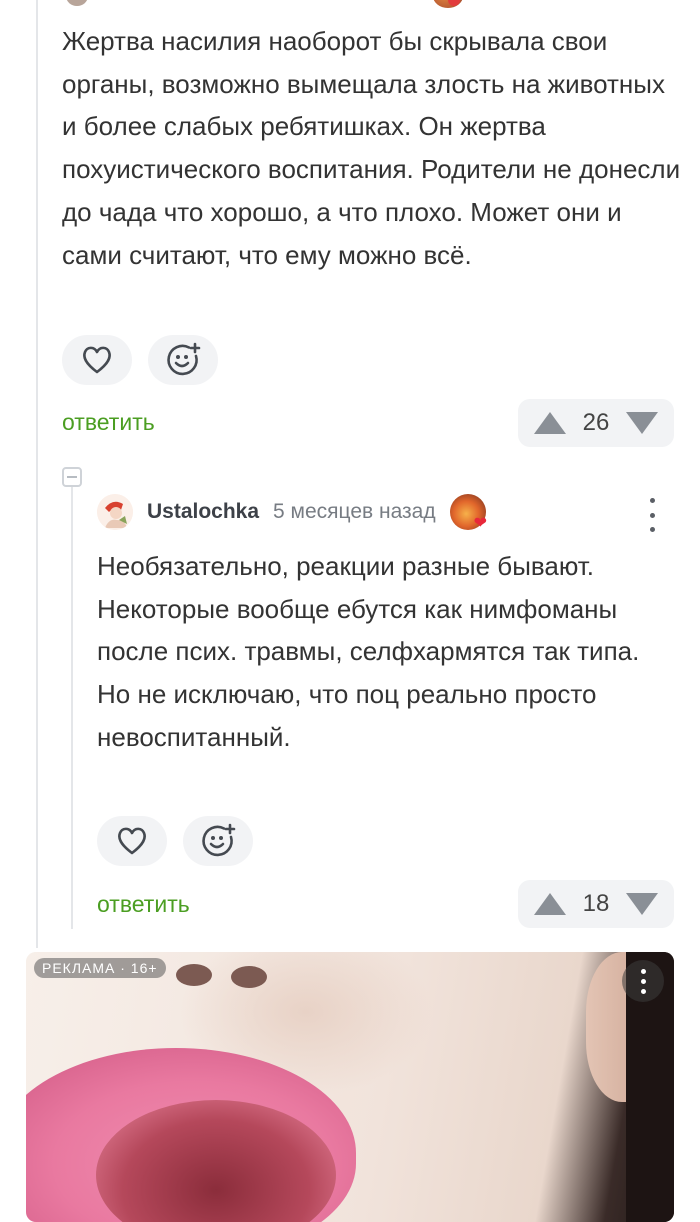 This screenshot has width=700, height=1222. I want to click on rating-count: 26, so click(596, 422).